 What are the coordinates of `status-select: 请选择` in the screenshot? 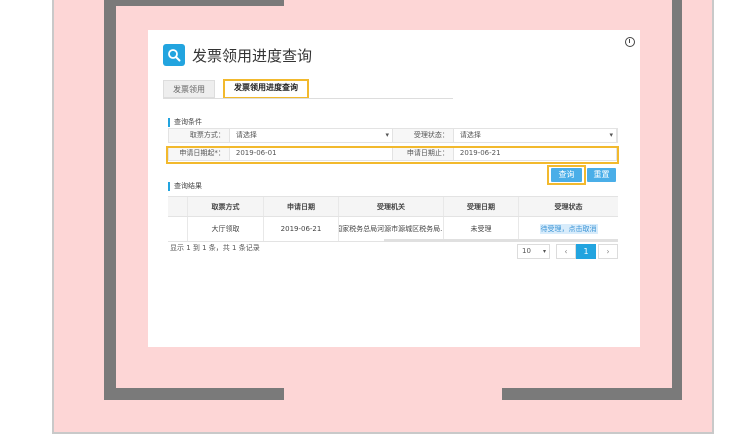 It's located at (535, 135).